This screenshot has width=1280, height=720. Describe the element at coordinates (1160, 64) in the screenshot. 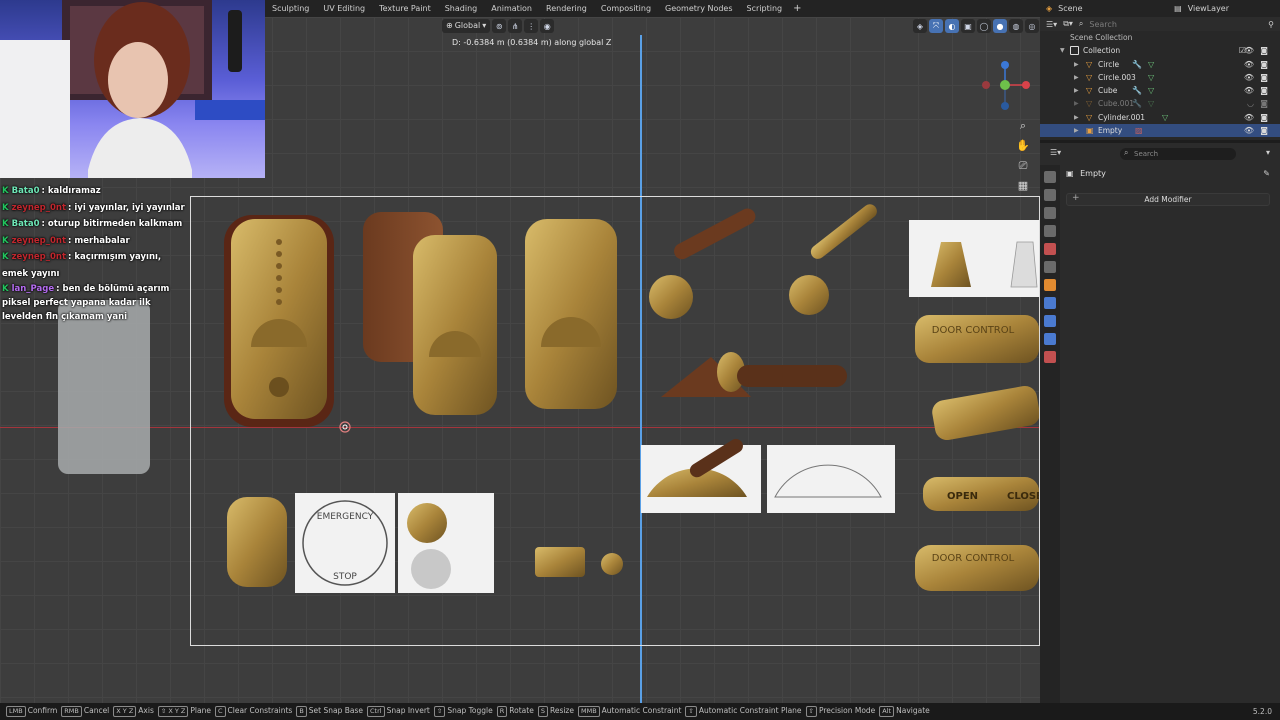

I see `outliner-item-circle: ▶ ▽ Circle 🔧 ▽ 👁 ◙` at that location.